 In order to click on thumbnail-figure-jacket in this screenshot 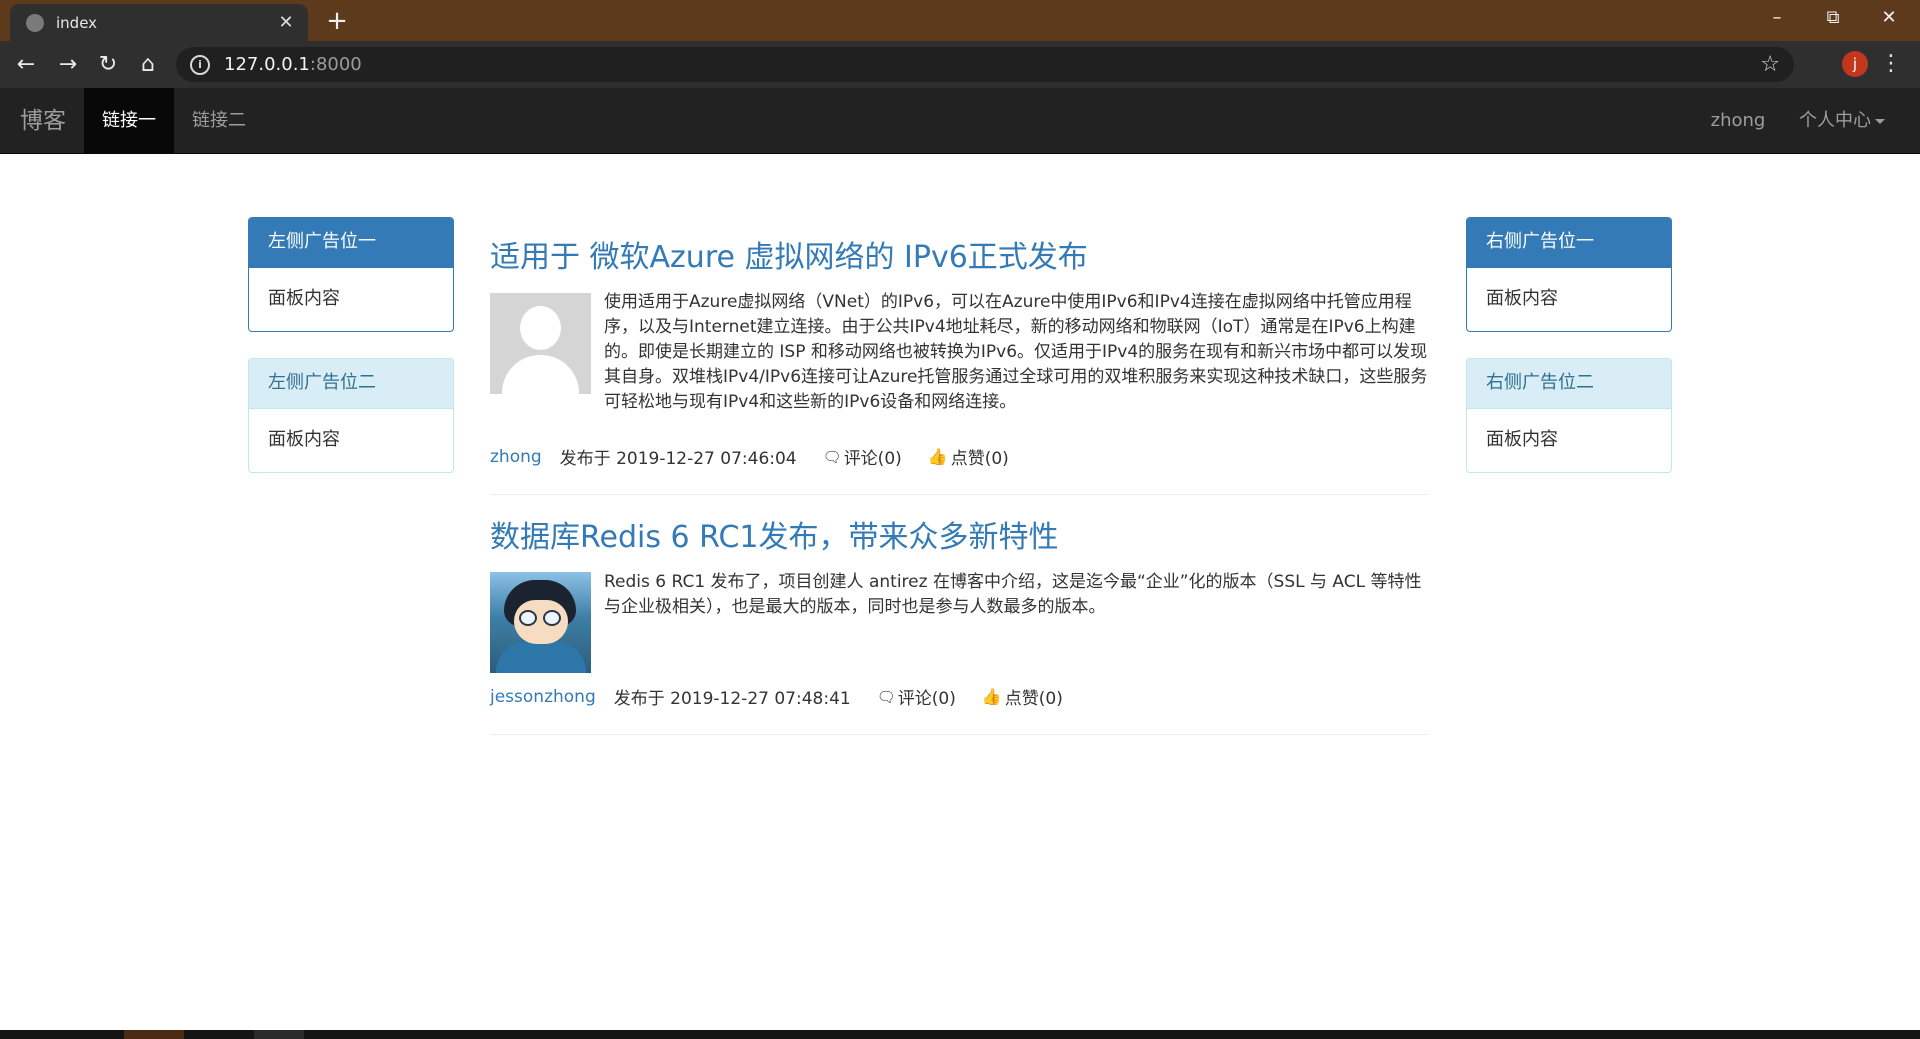, I will do `click(541, 657)`.